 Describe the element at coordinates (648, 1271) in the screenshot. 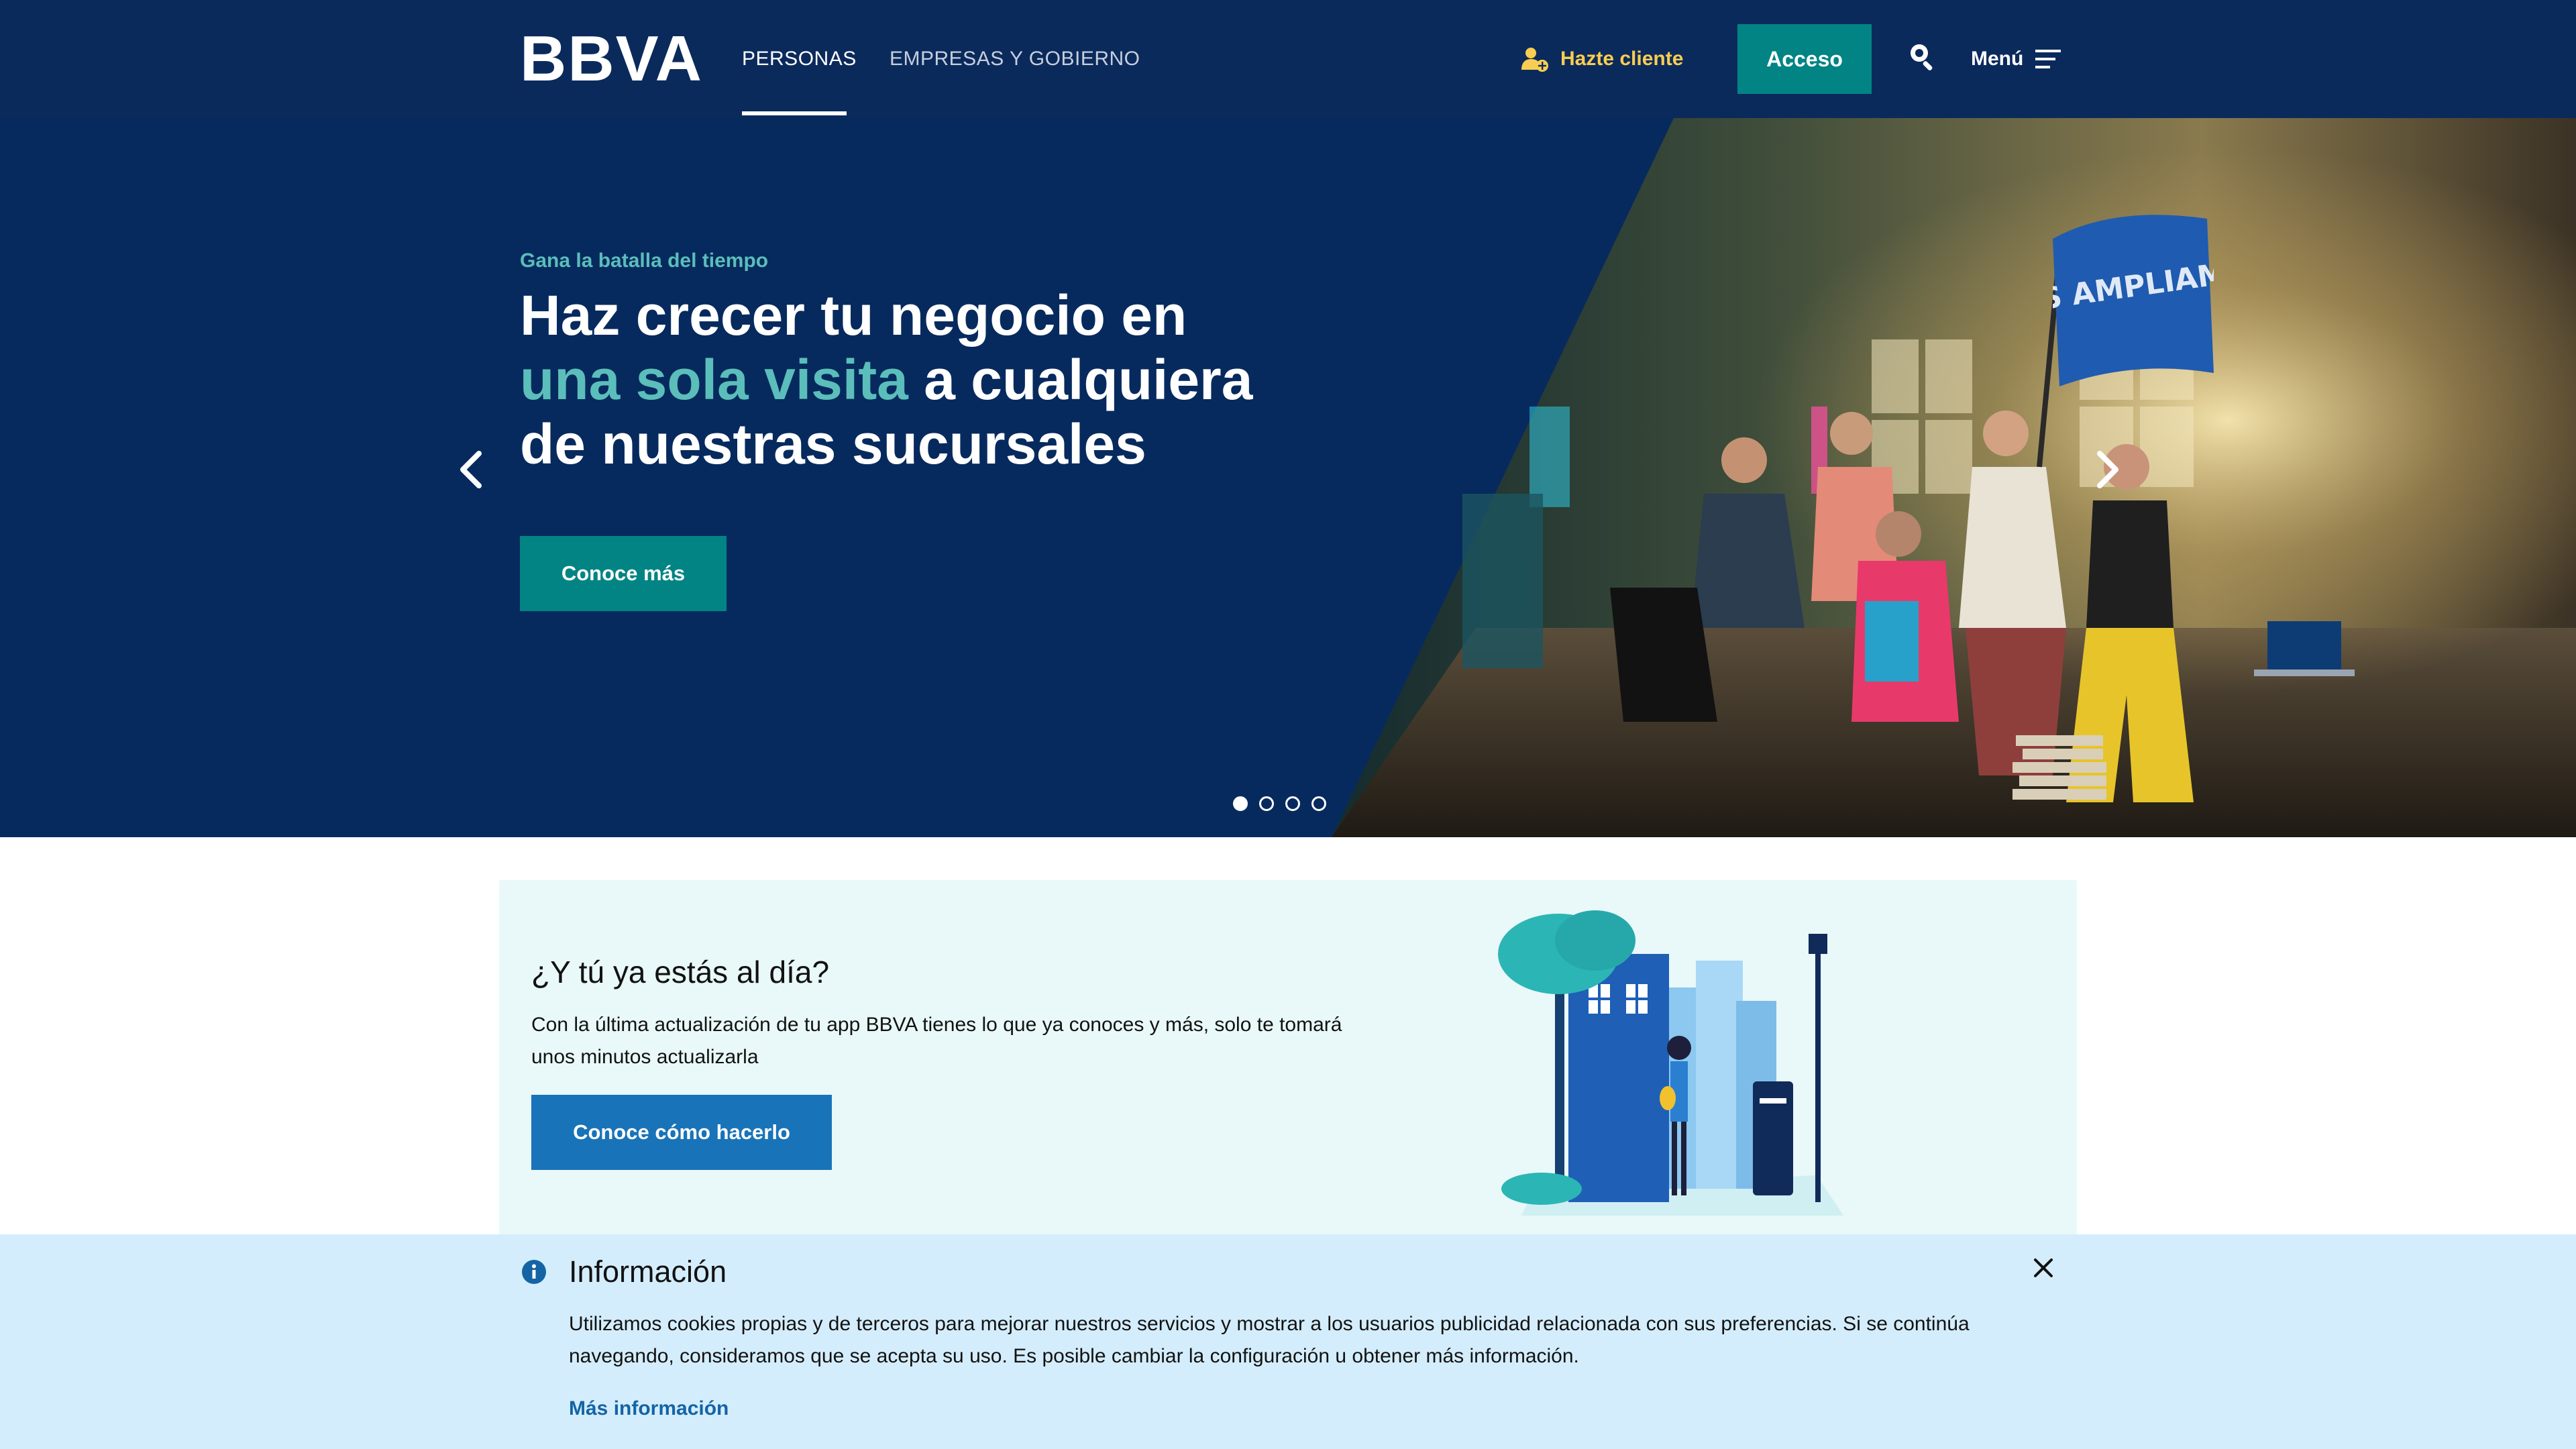

I see `cookie-title: Información` at that location.